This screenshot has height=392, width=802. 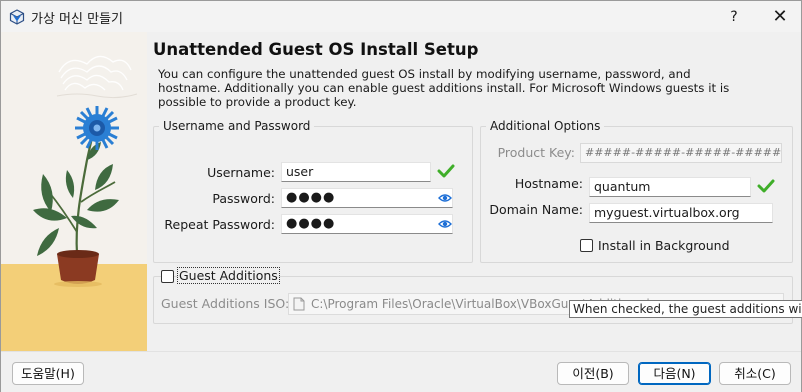 I want to click on domain-name-field: myguest.virtualbox.org, so click(x=681, y=213).